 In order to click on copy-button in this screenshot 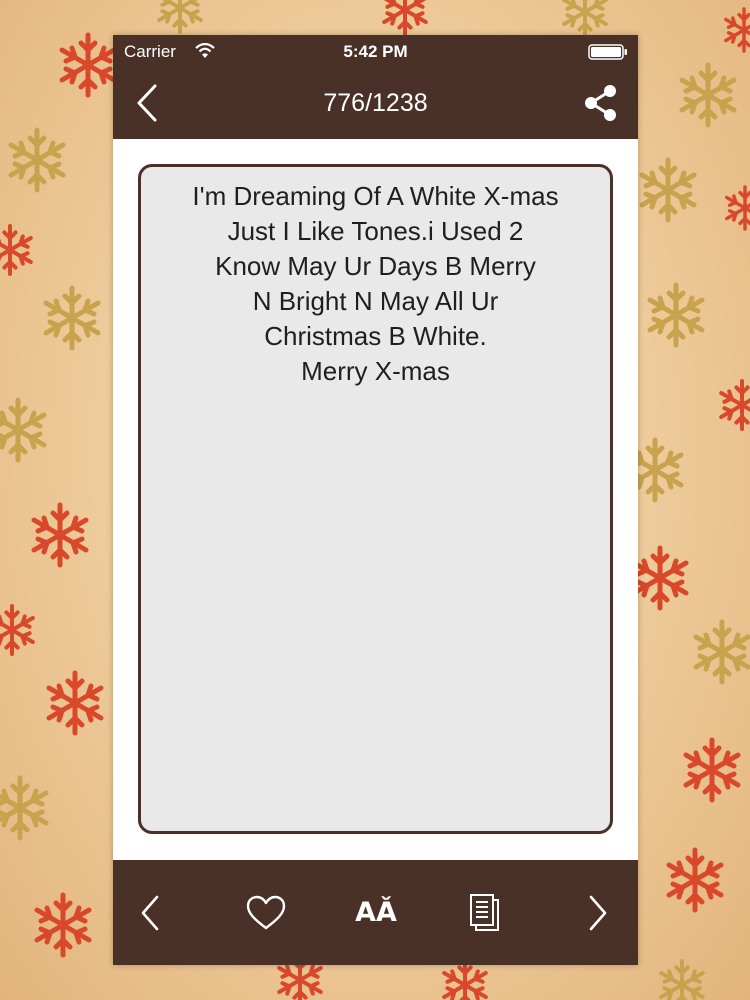, I will do `click(485, 912)`.